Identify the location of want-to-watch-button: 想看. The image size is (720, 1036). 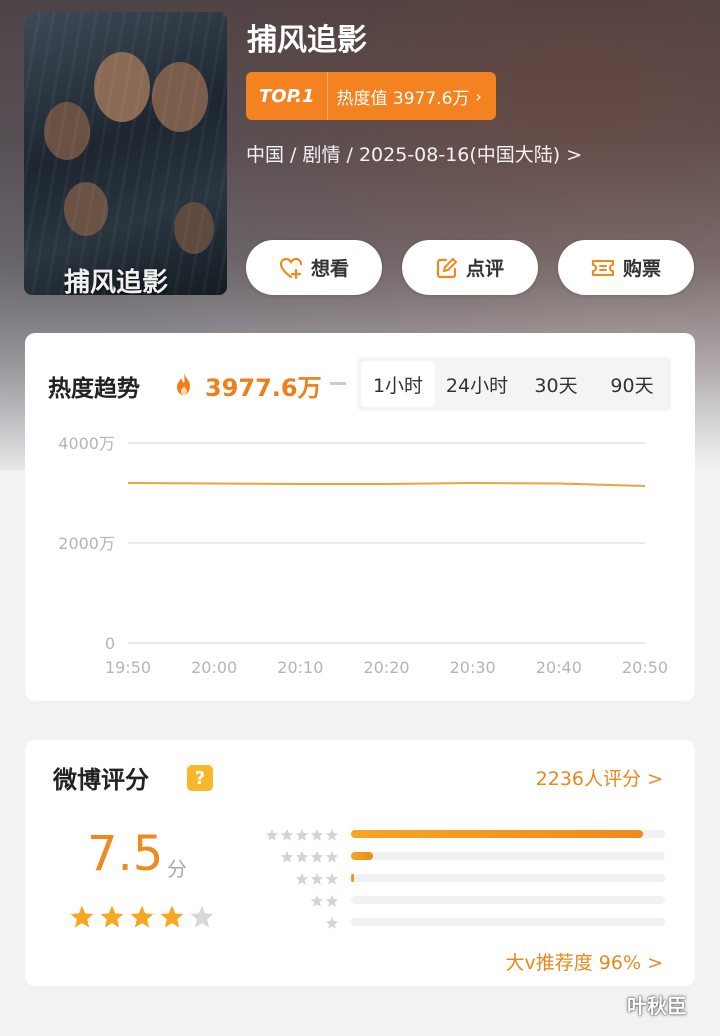
(314, 267).